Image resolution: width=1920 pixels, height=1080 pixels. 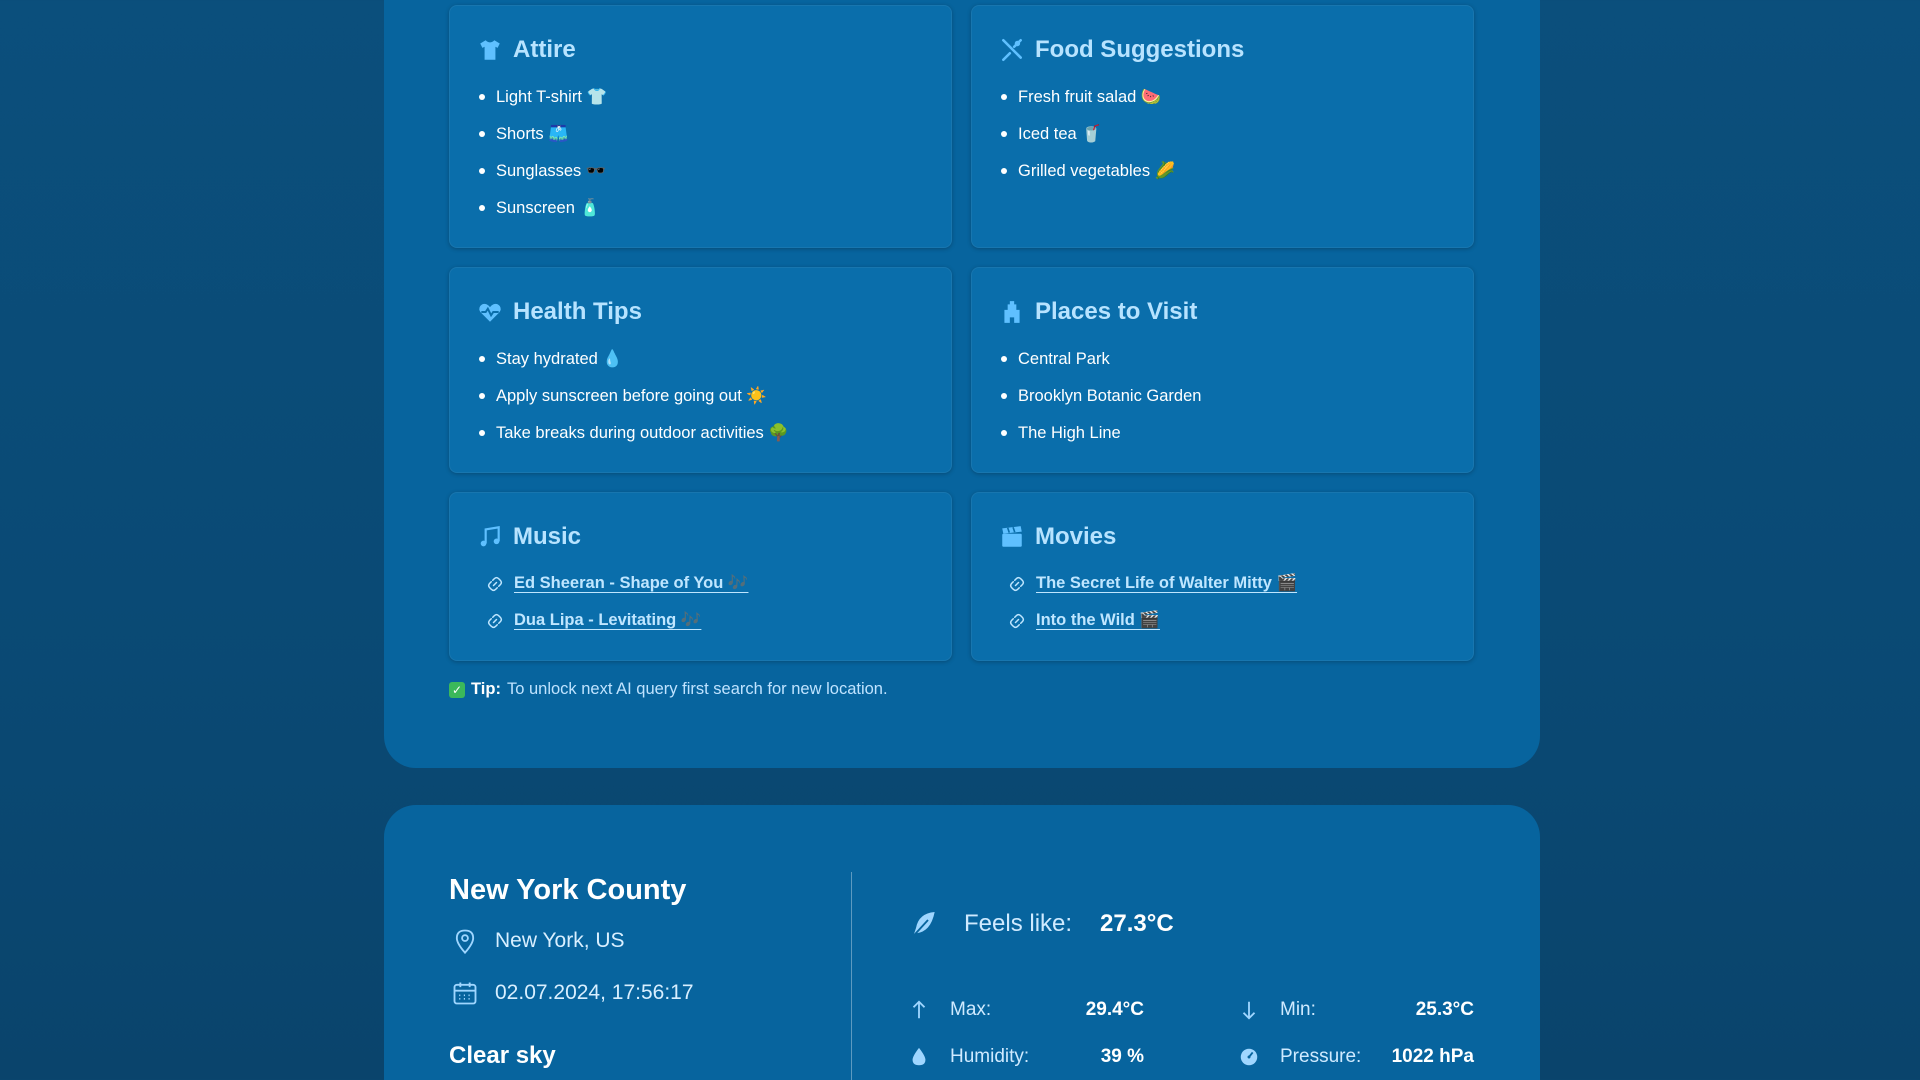 I want to click on tip-label: Tip:, so click(x=486, y=689).